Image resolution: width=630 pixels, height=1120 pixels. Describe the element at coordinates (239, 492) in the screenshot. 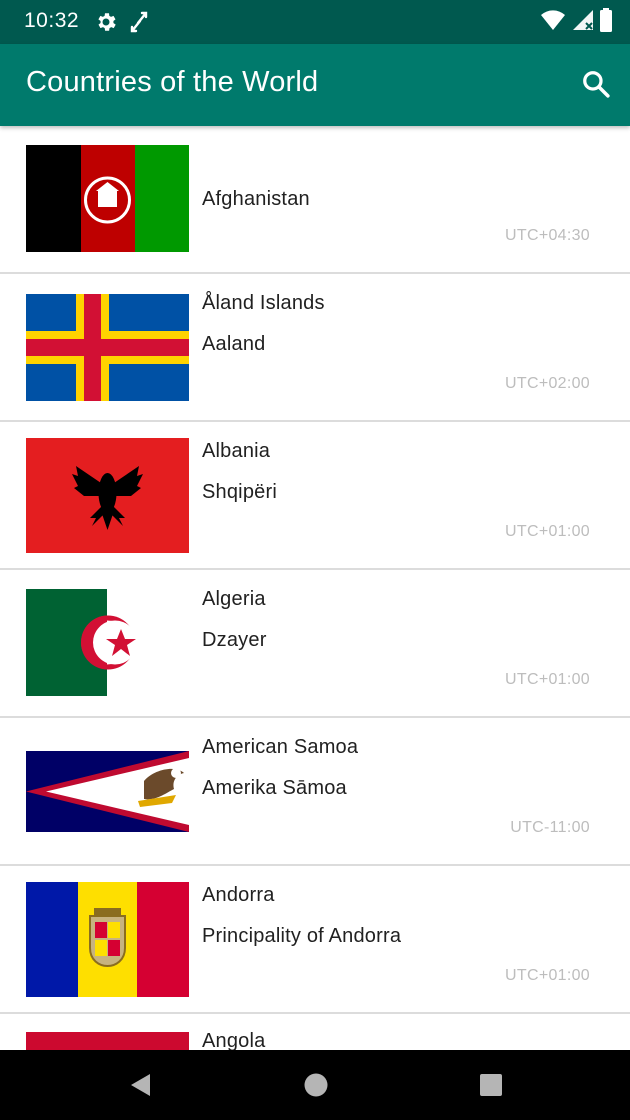

I see `country-native-name: Shqipëri` at that location.